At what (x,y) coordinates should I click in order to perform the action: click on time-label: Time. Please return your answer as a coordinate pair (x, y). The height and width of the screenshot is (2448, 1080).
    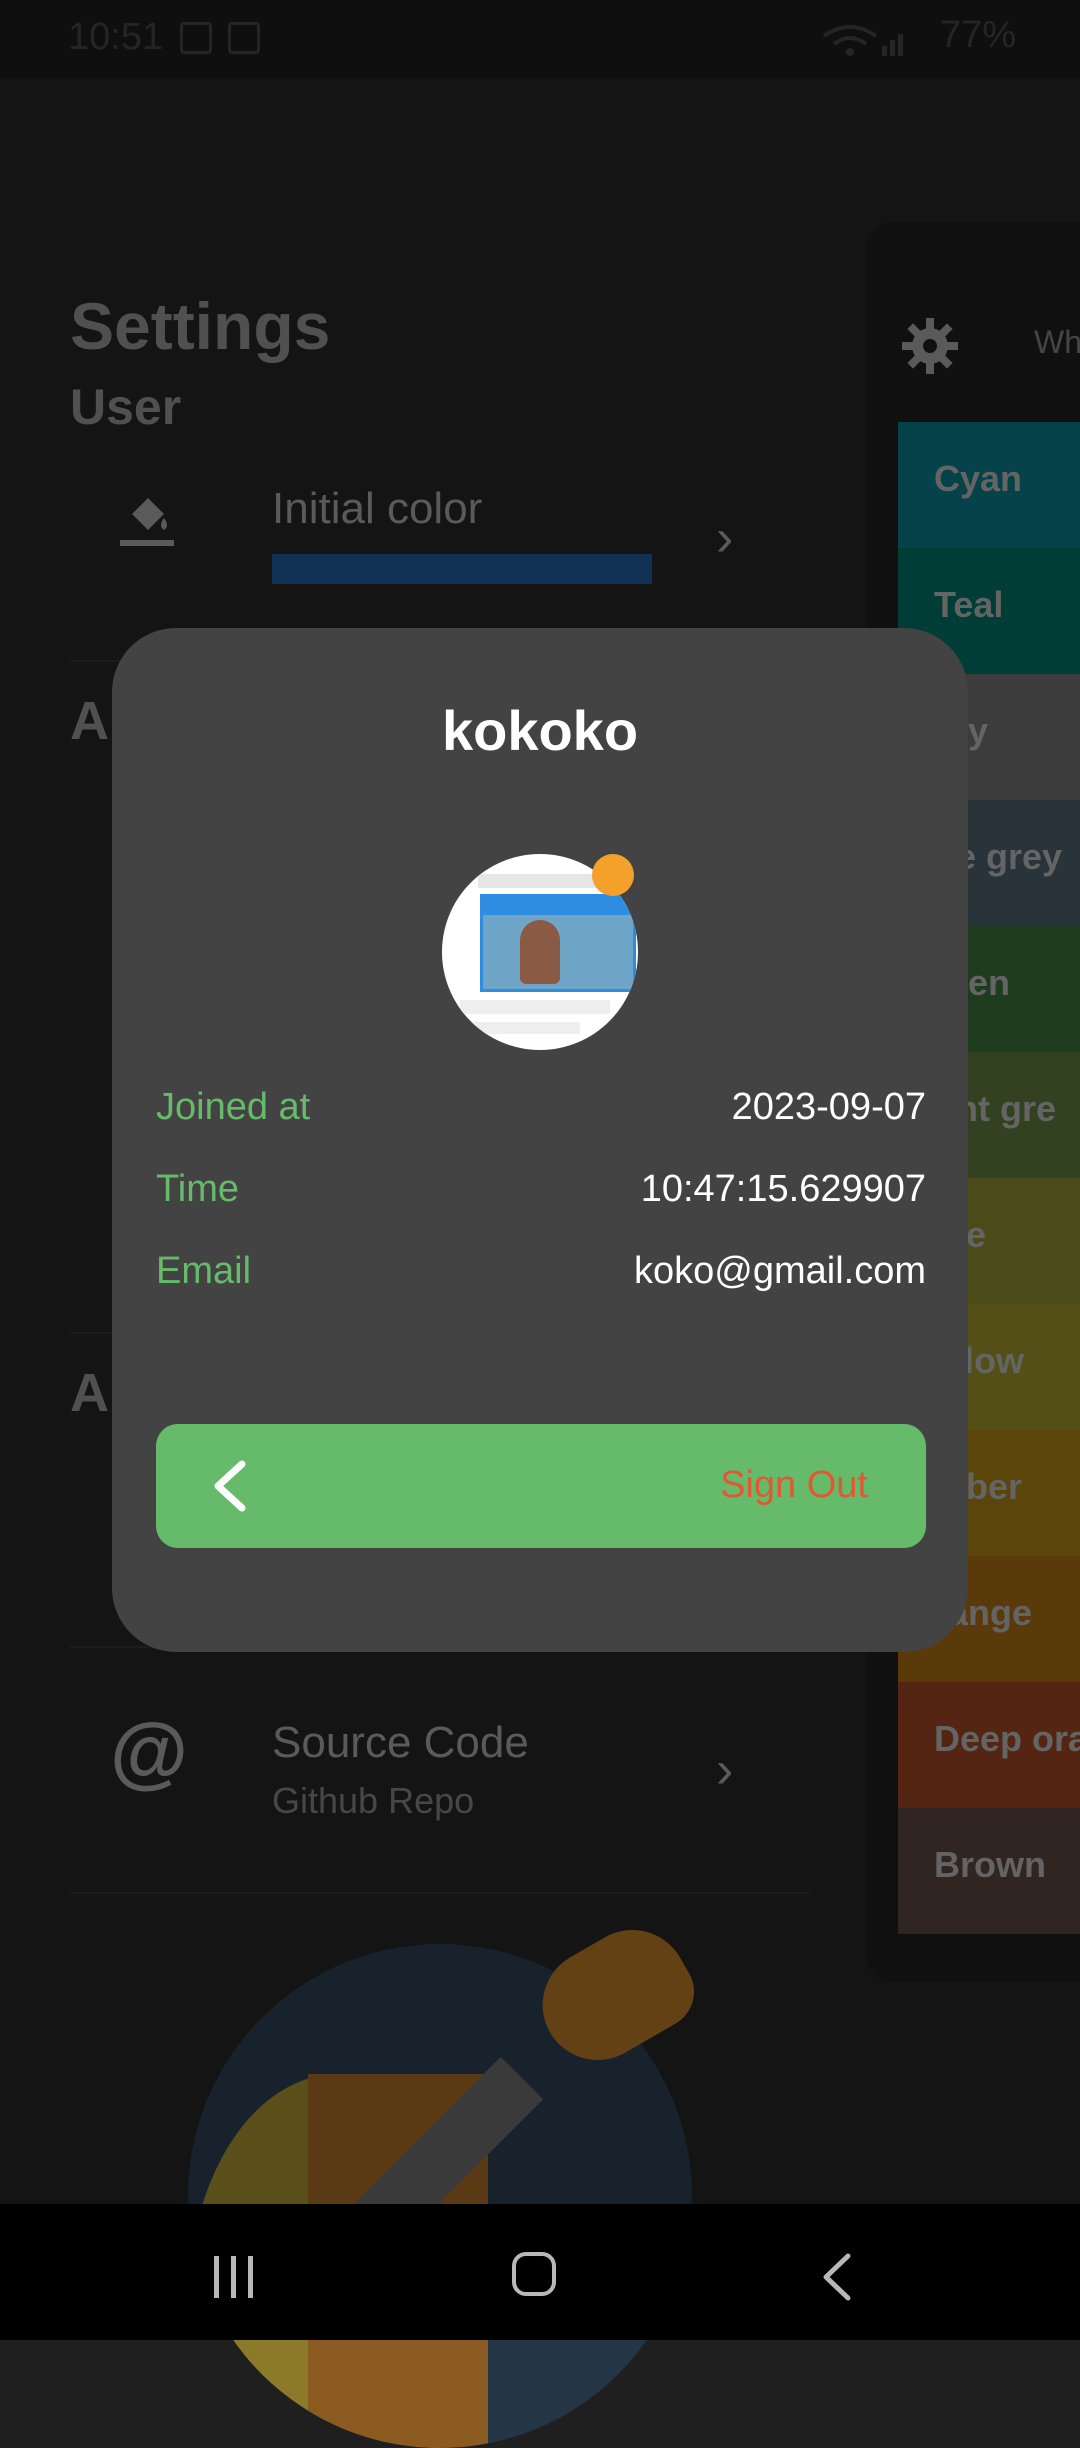
    Looking at the image, I should click on (198, 1189).